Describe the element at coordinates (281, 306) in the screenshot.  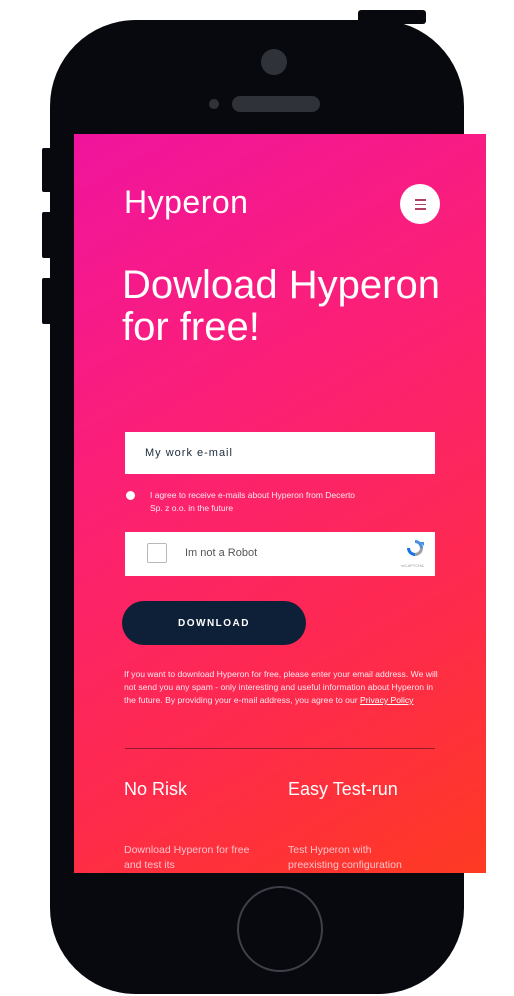
I see `page-title: Dowload Hyperon for free!` at that location.